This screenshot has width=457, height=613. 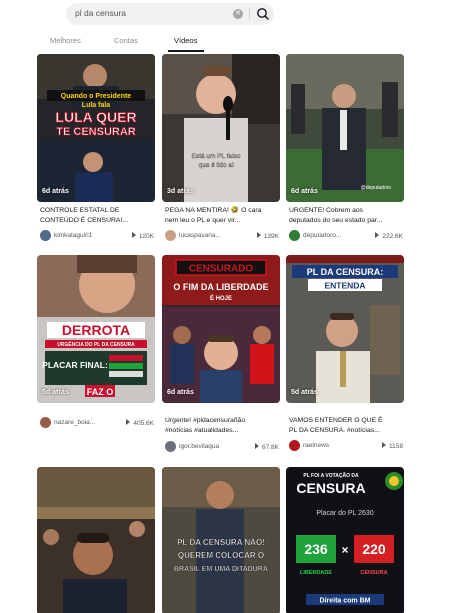 I want to click on view-count-value: 120K, so click(x=146, y=236).